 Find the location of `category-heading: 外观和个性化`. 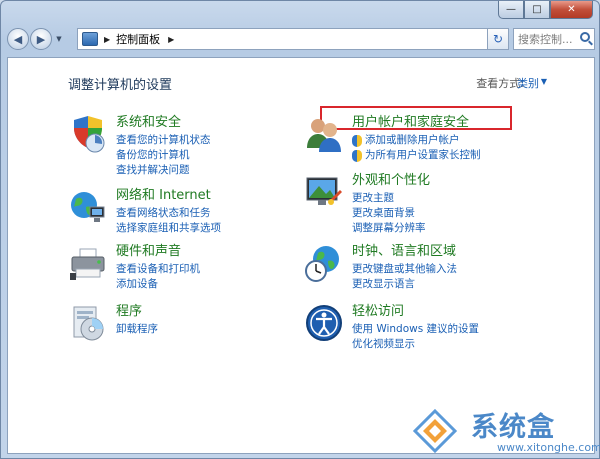

category-heading: 外观和个性化 is located at coordinates (391, 181).